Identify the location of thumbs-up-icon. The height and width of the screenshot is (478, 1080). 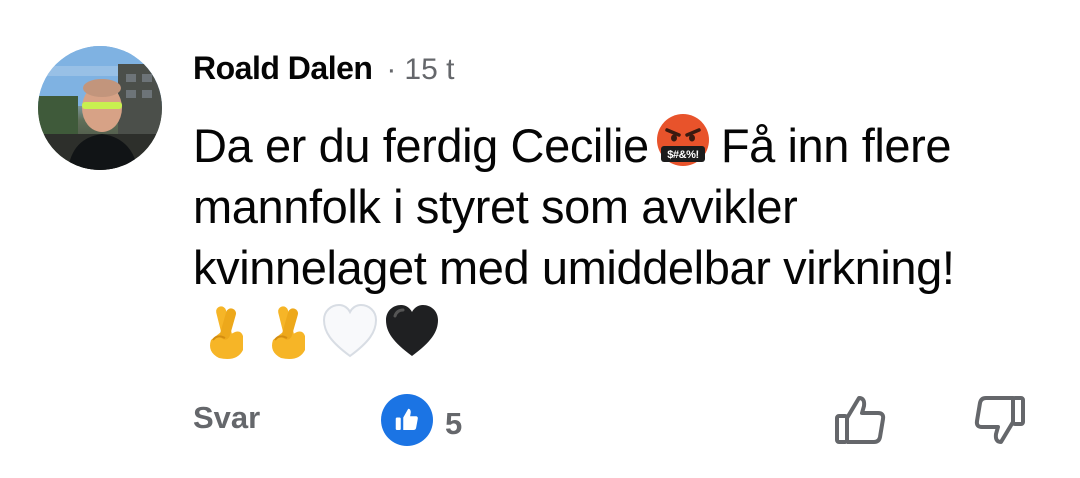
(406, 419).